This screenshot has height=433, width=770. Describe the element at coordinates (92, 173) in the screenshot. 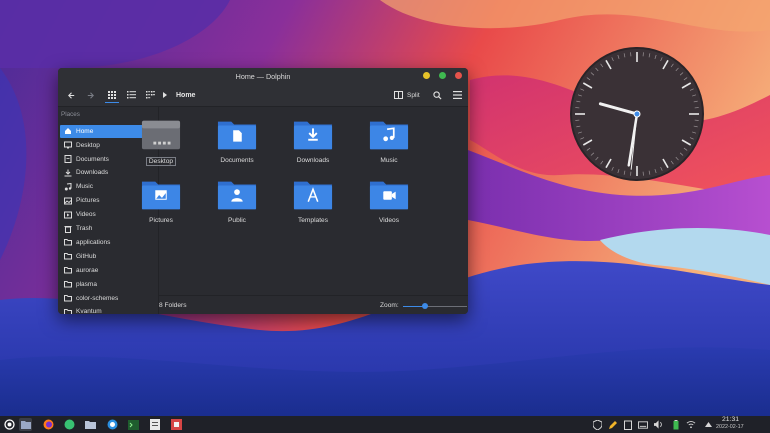

I see `sidebar-item-label: Downloads` at that location.